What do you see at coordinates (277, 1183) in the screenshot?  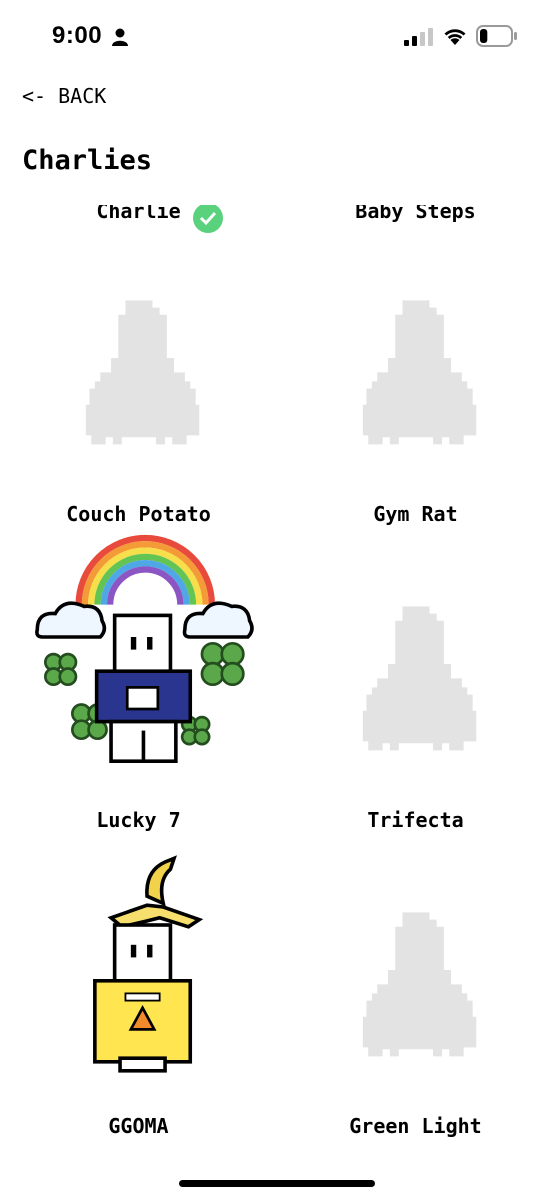 I see `home-indicator` at bounding box center [277, 1183].